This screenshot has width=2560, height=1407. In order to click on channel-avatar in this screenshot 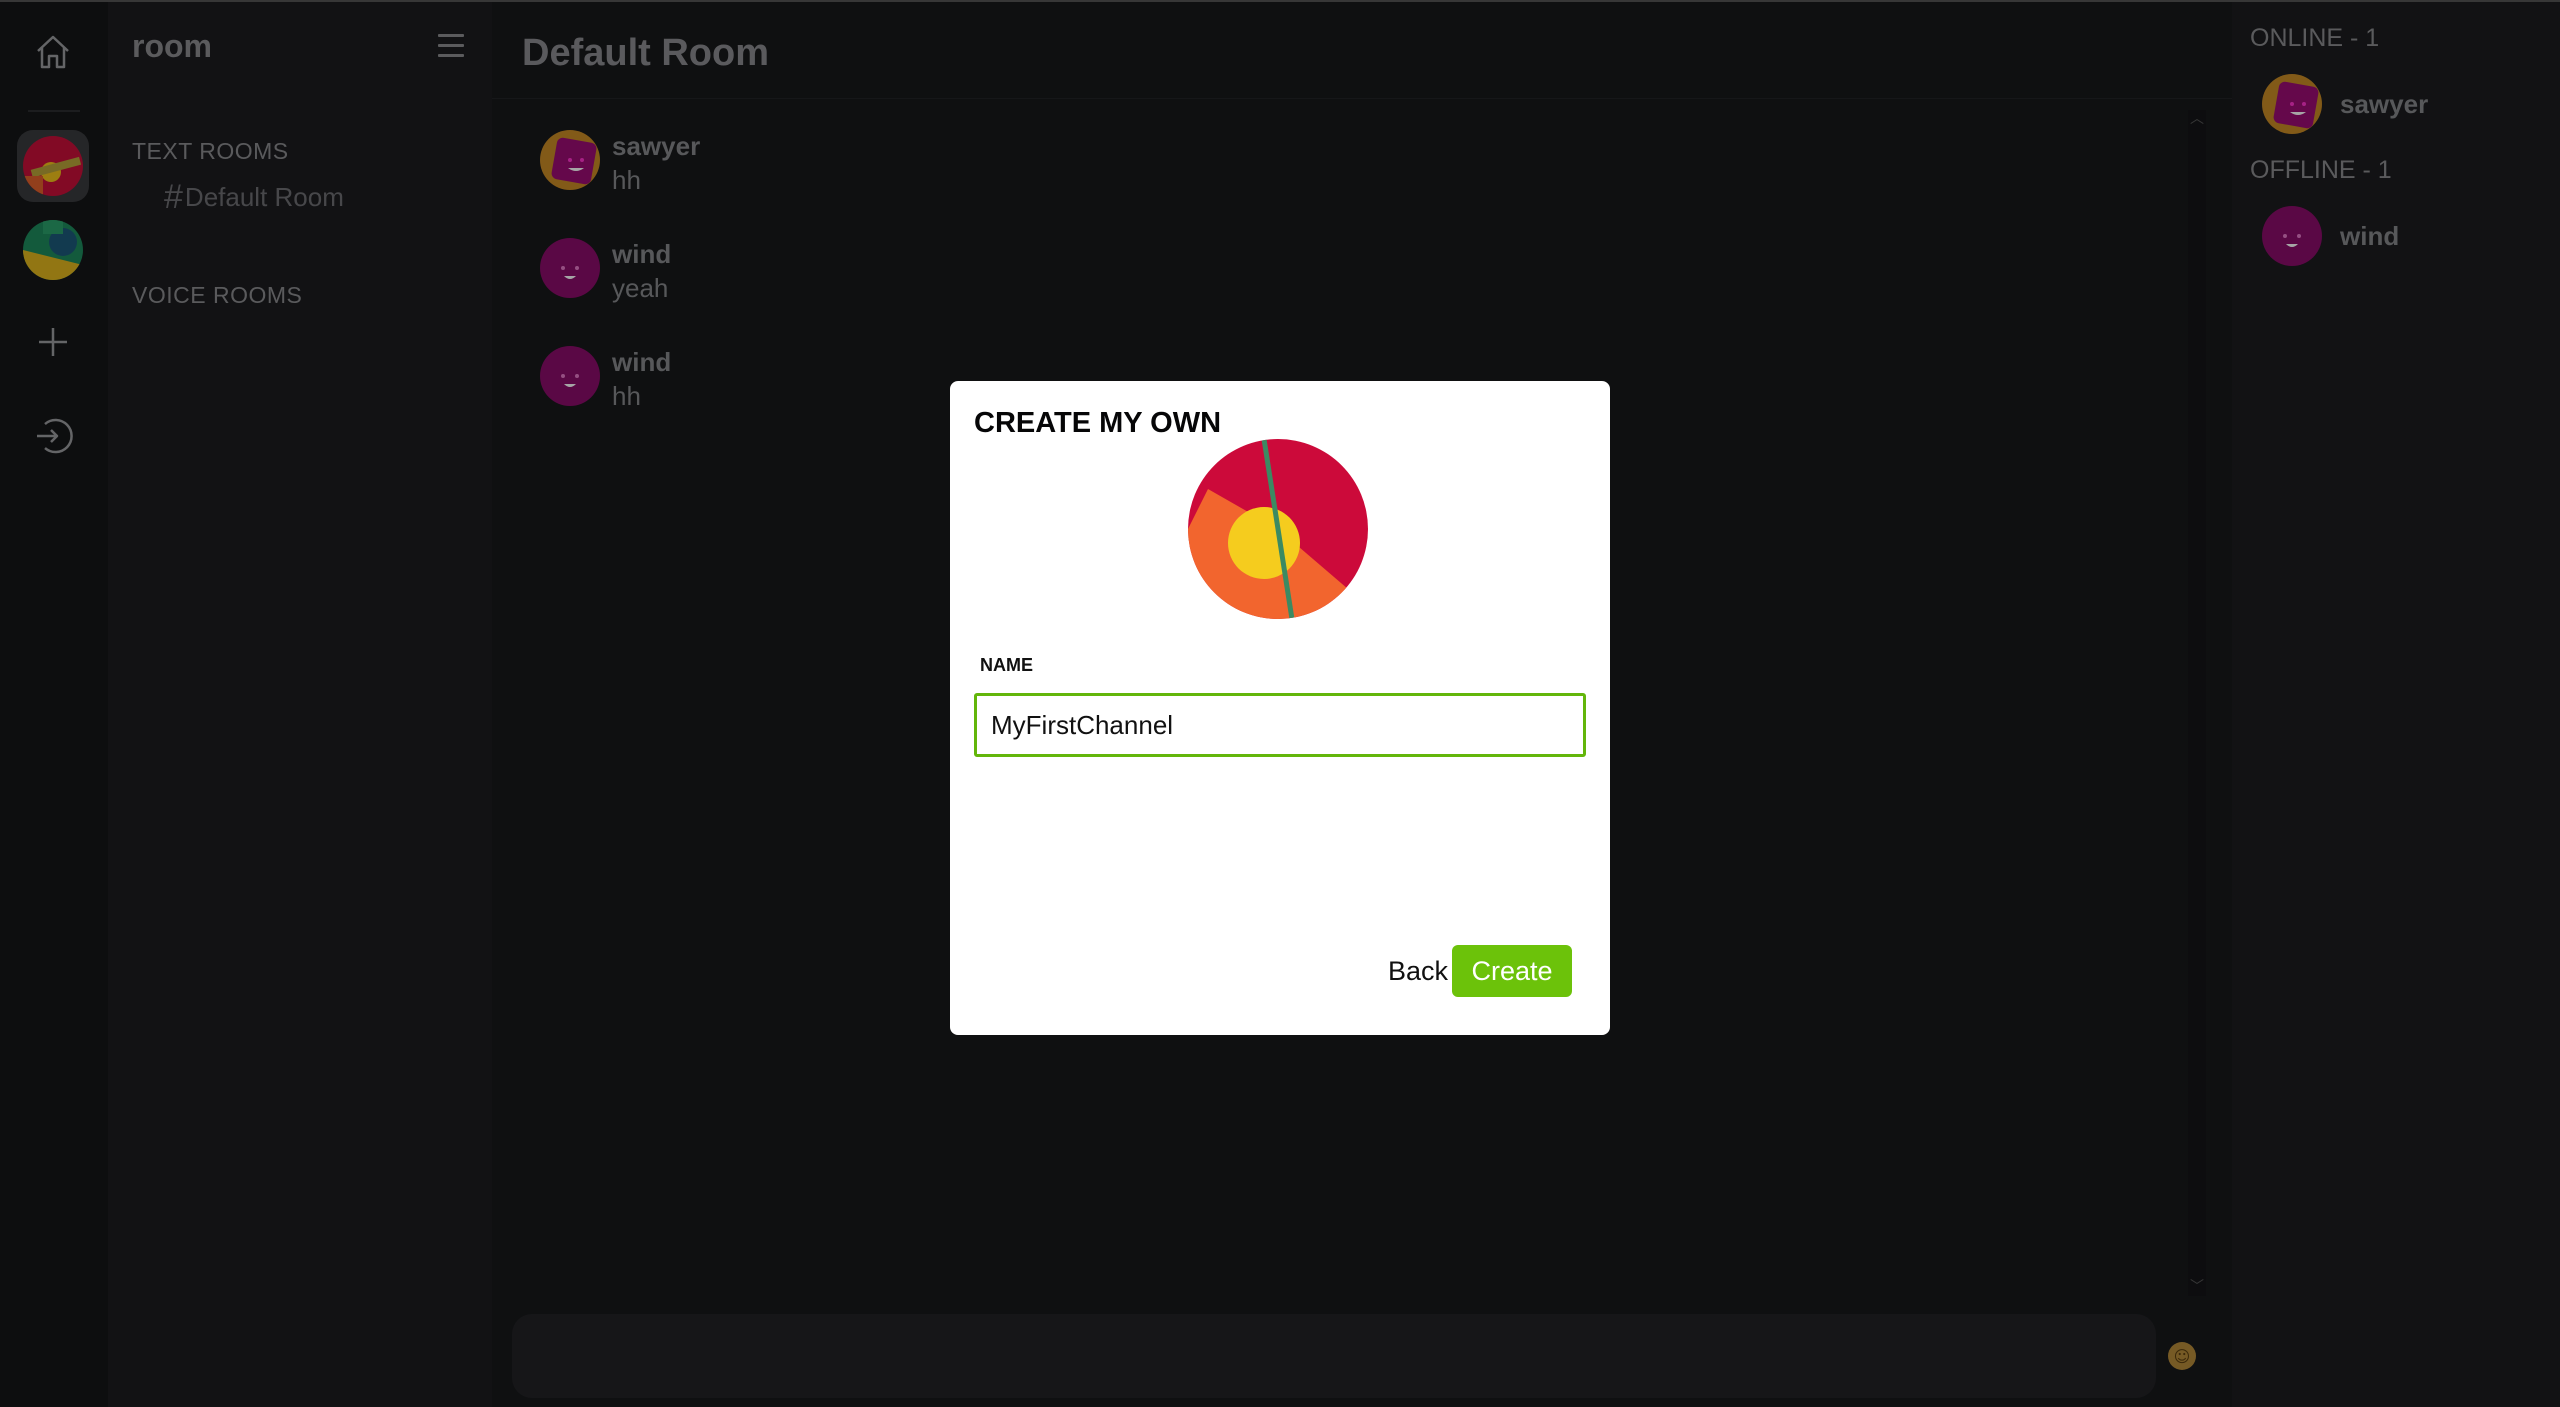, I will do `click(1278, 529)`.